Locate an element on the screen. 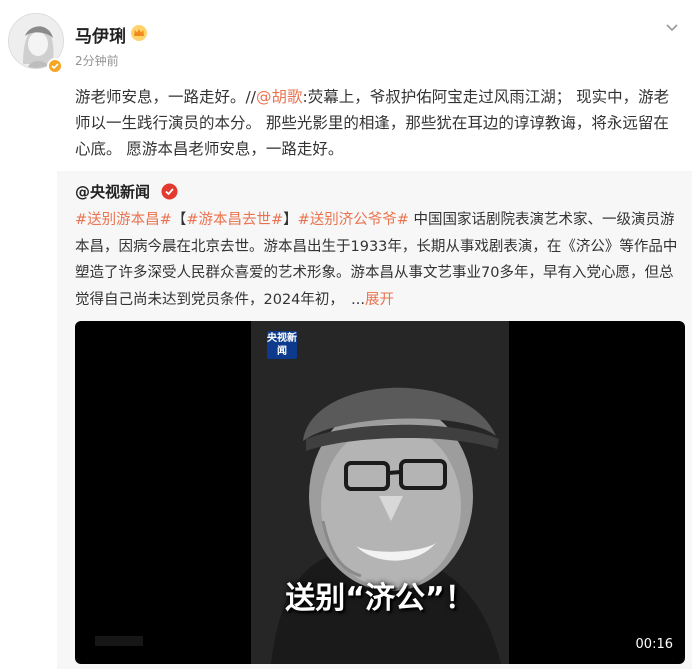  hashtag-link: #送别游本昌# is located at coordinates (123, 220).